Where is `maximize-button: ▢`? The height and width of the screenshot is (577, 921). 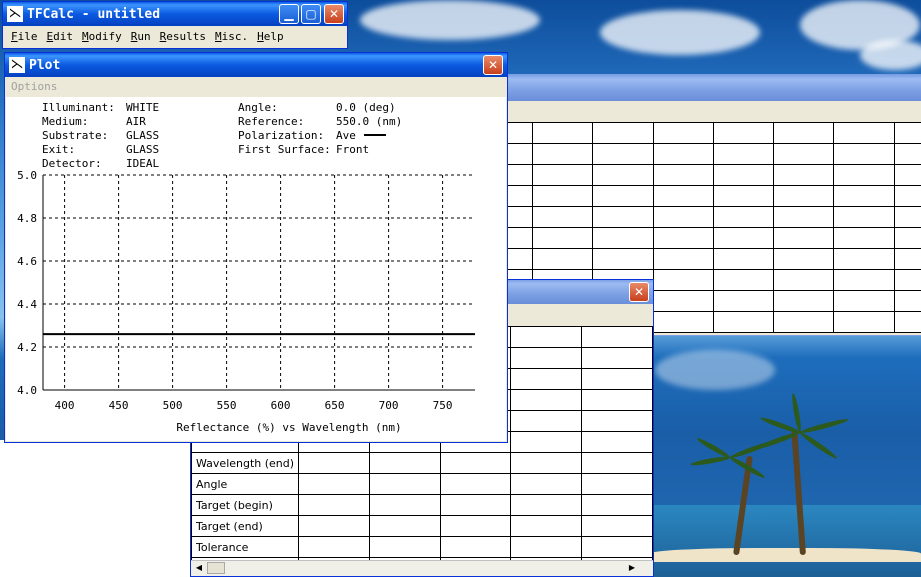 maximize-button: ▢ is located at coordinates (311, 14).